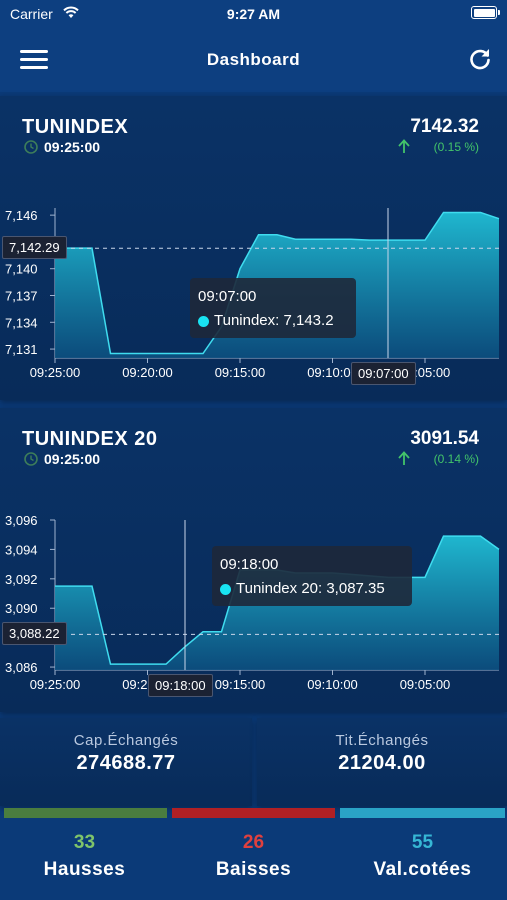  Describe the element at coordinates (383, 373) in the screenshot. I see `crosshair-time-badge: 09:07:00` at that location.